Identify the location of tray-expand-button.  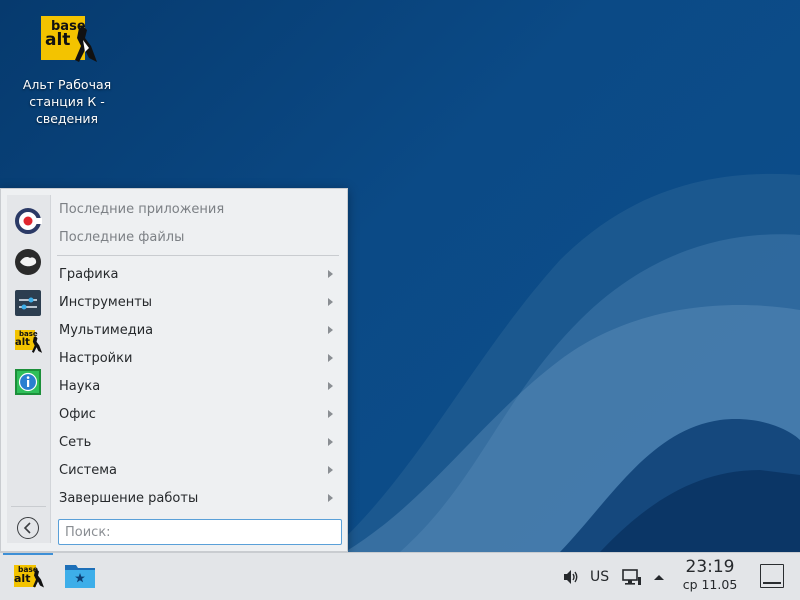
(659, 576).